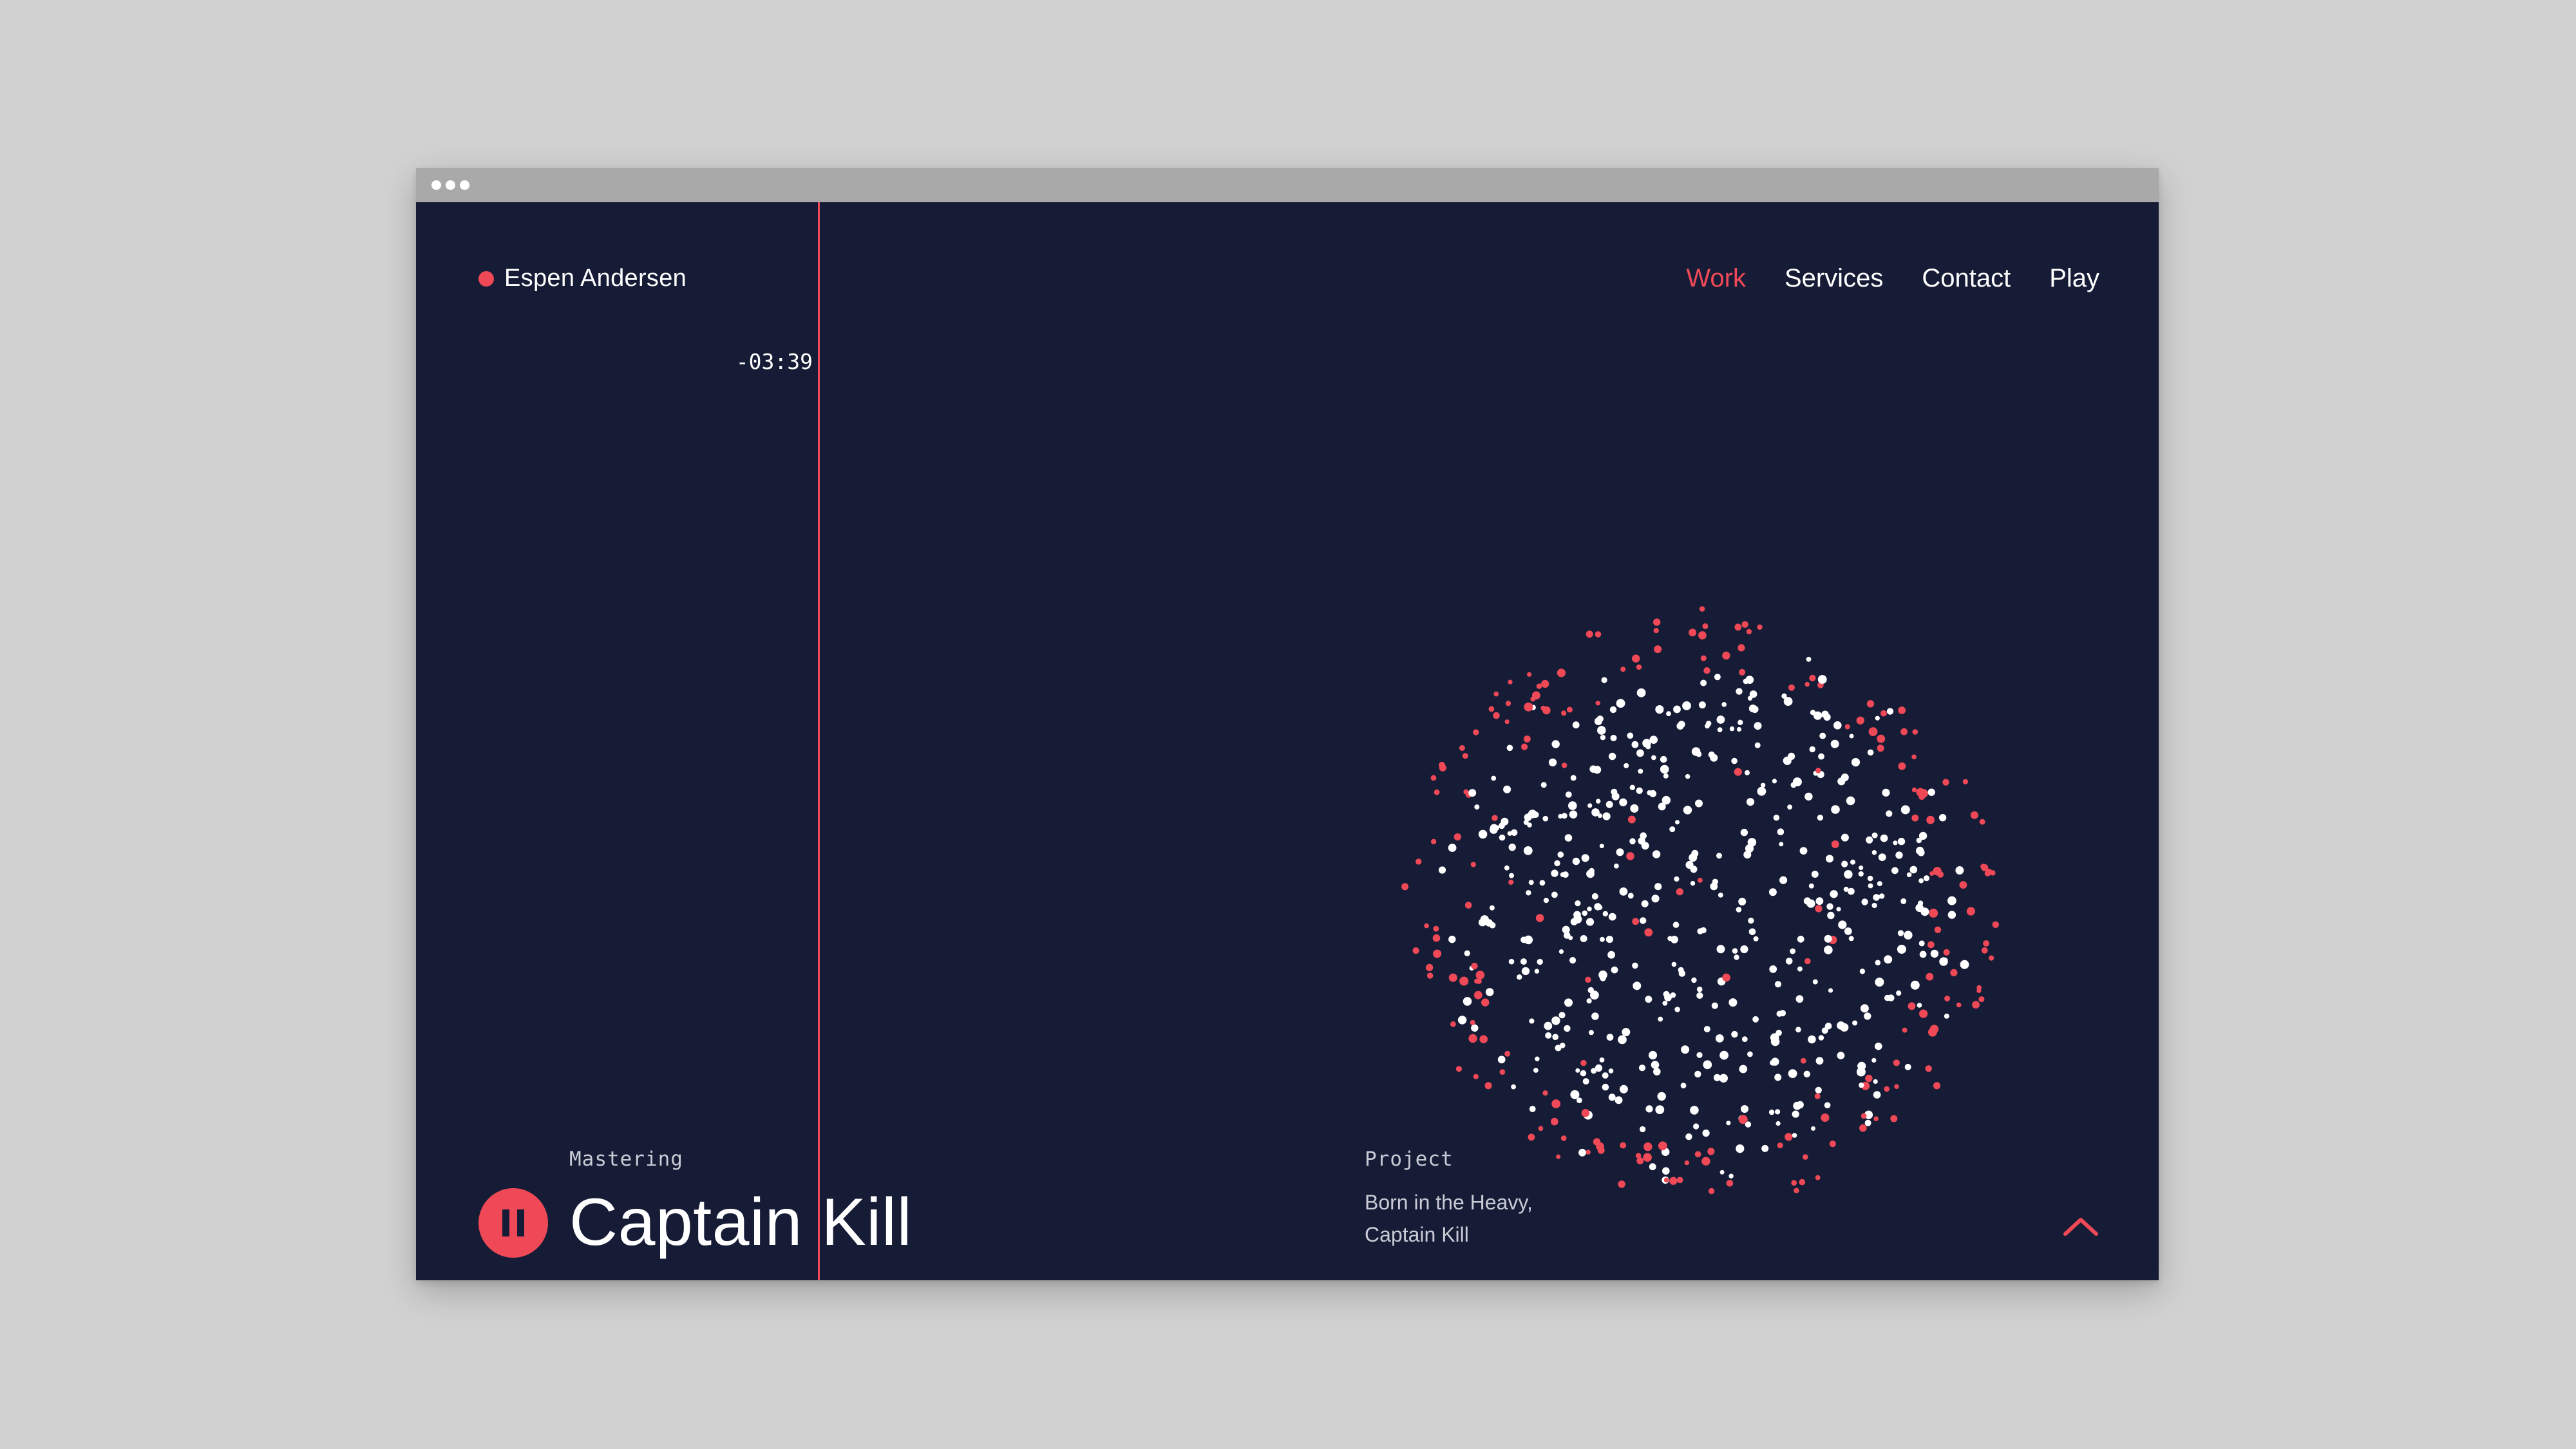  What do you see at coordinates (2080, 1226) in the screenshot?
I see `chevron-up-icon` at bounding box center [2080, 1226].